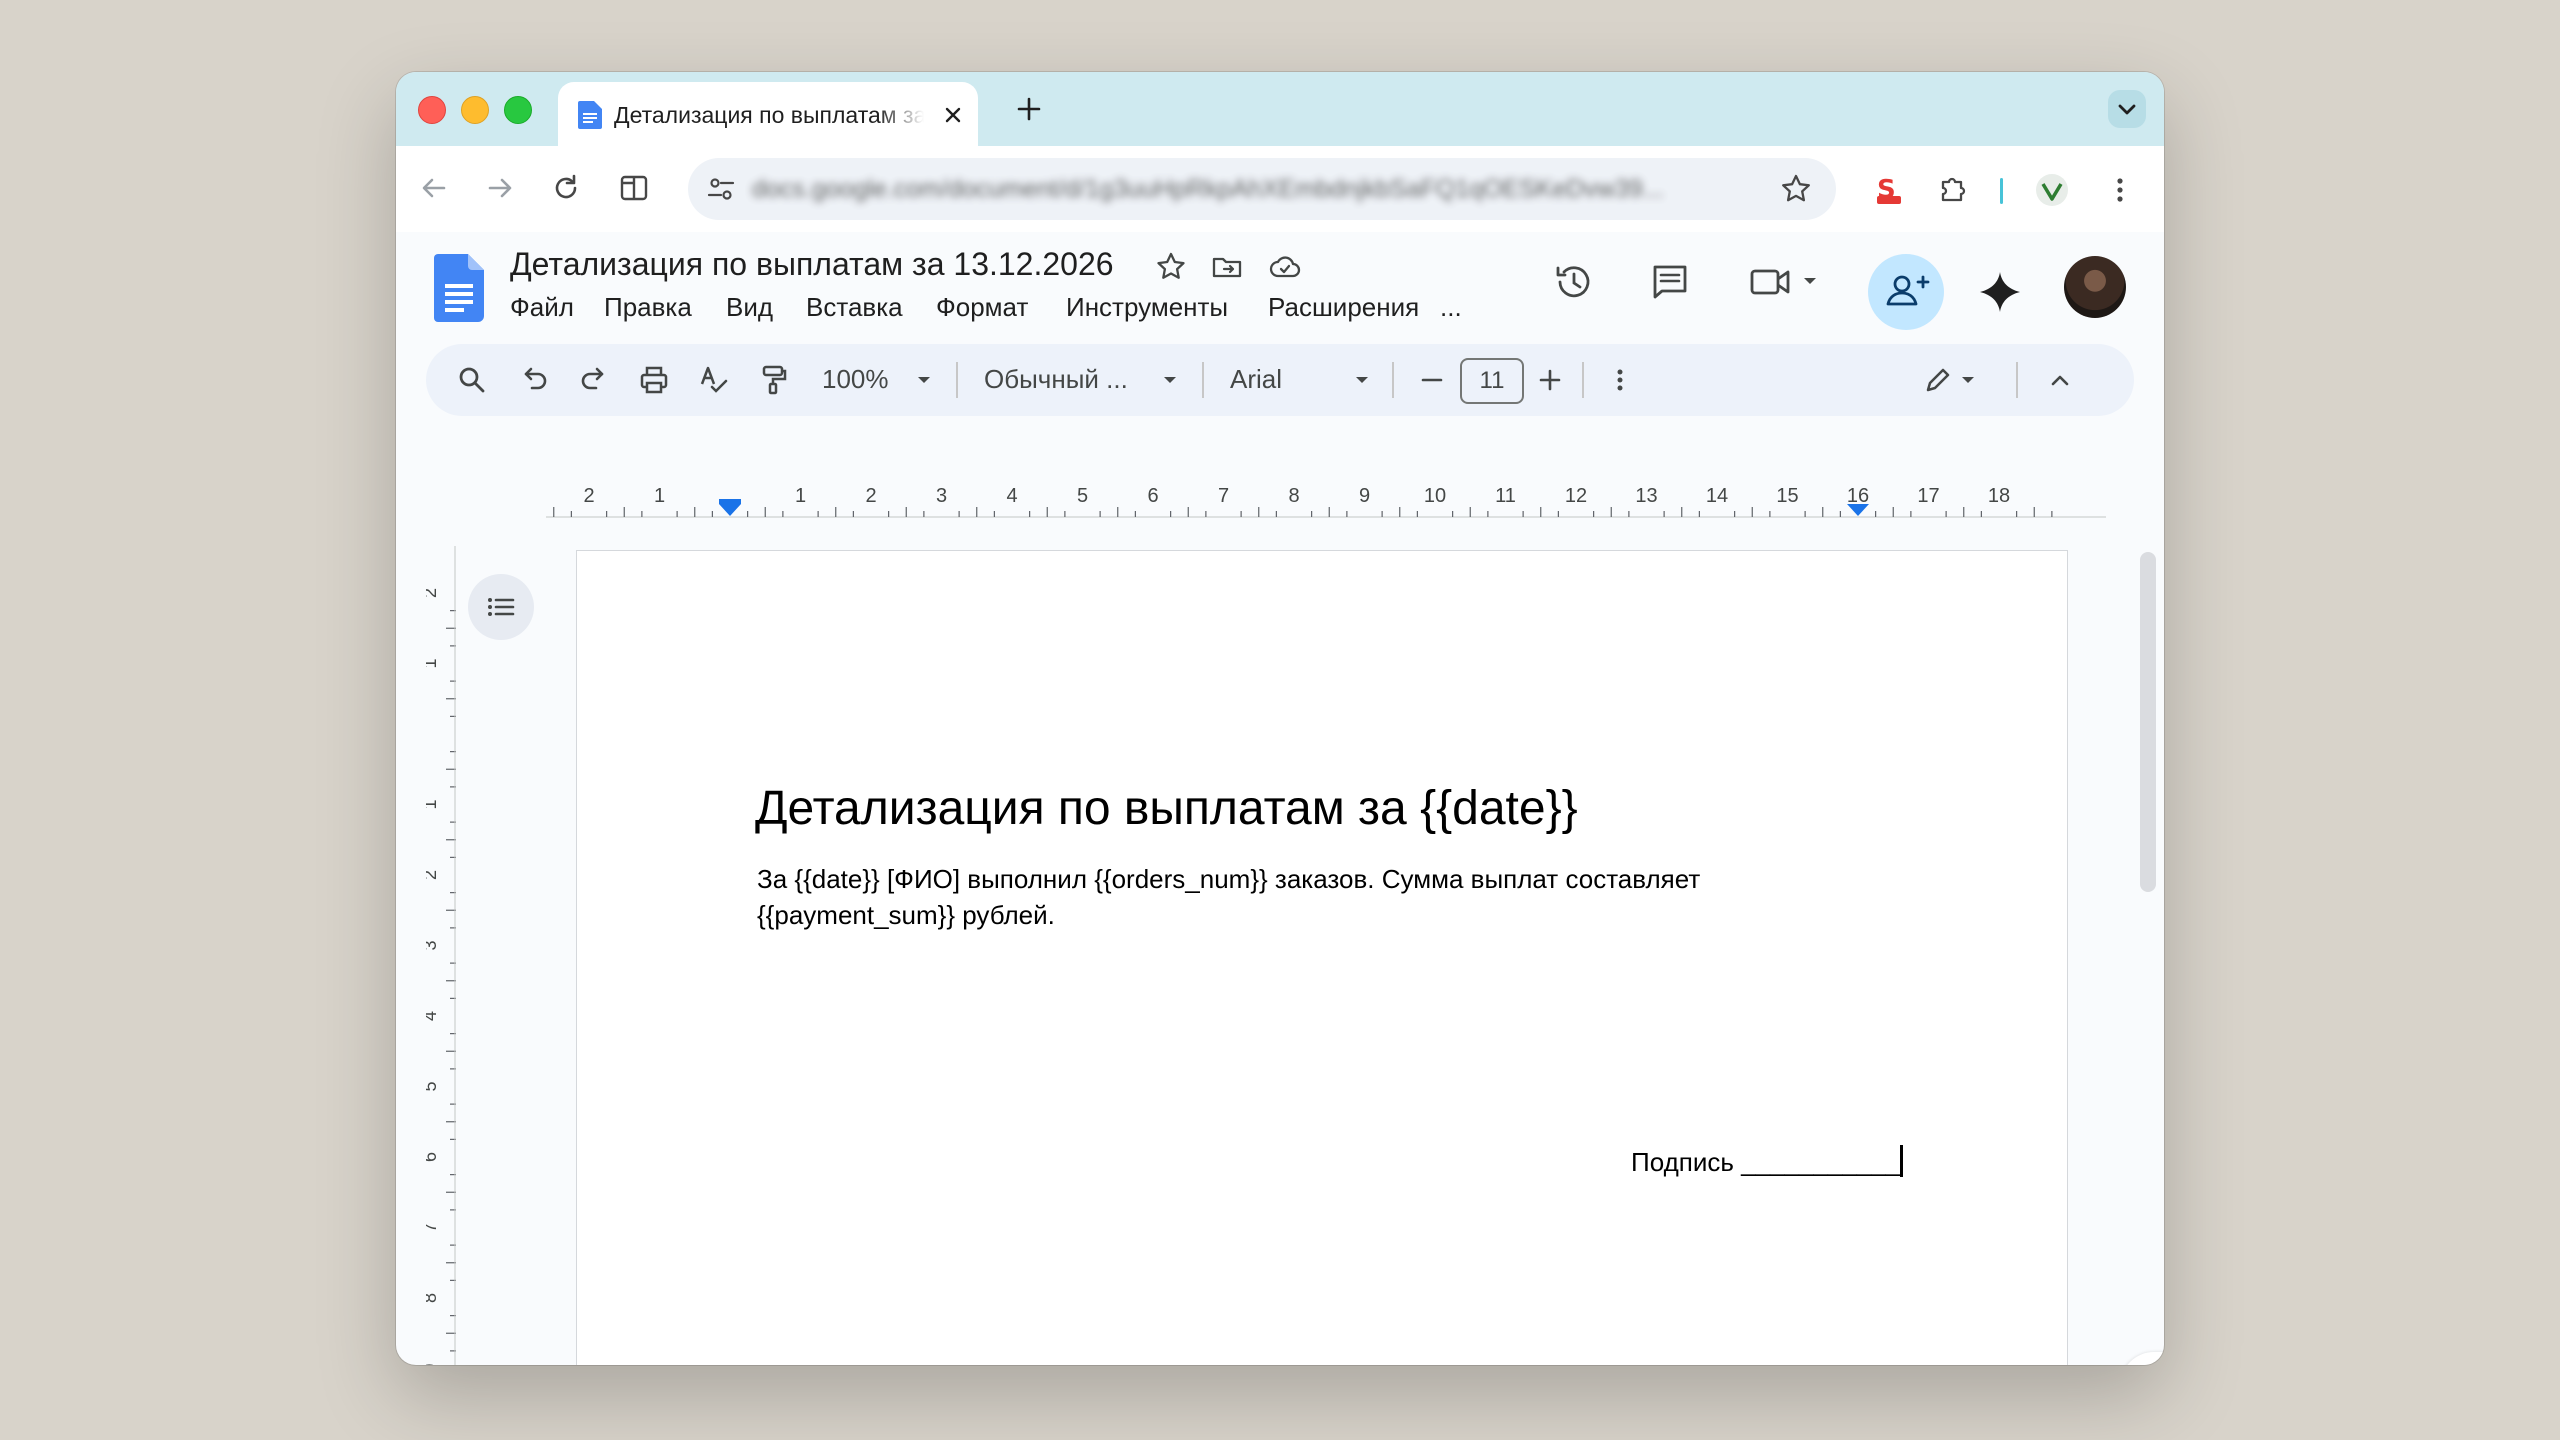  Describe the element at coordinates (982, 307) in the screenshot. I see `menu-format: Формат` at that location.